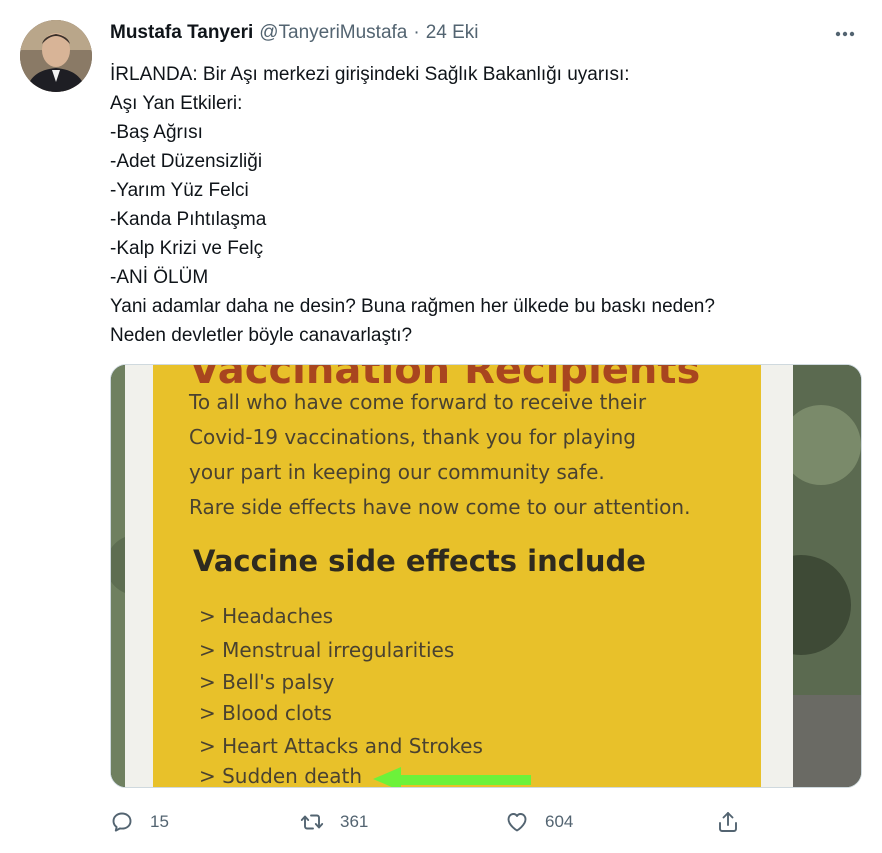  I want to click on sign-heading: Vaccine side effects include, so click(419, 561).